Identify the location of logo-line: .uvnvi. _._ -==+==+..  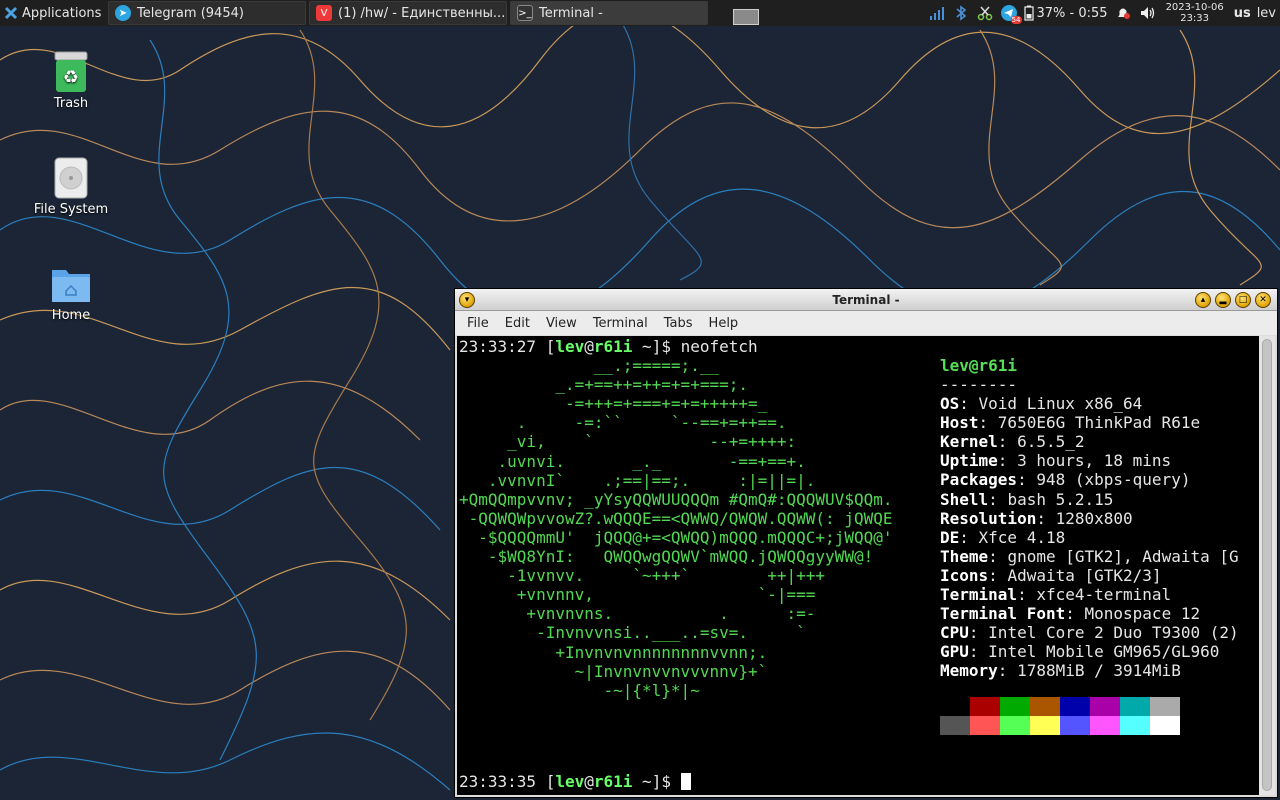
(632, 461).